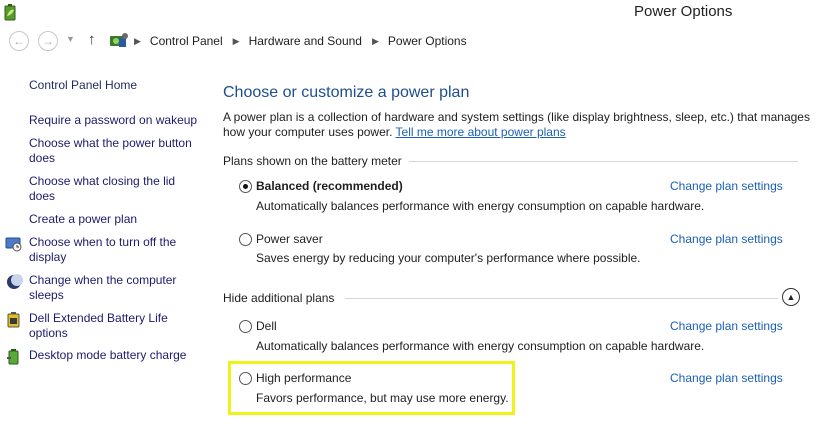  What do you see at coordinates (115, 355) in the screenshot?
I see `sidebar-item-desktop-battery-charge: Desktop mode battery charge` at bounding box center [115, 355].